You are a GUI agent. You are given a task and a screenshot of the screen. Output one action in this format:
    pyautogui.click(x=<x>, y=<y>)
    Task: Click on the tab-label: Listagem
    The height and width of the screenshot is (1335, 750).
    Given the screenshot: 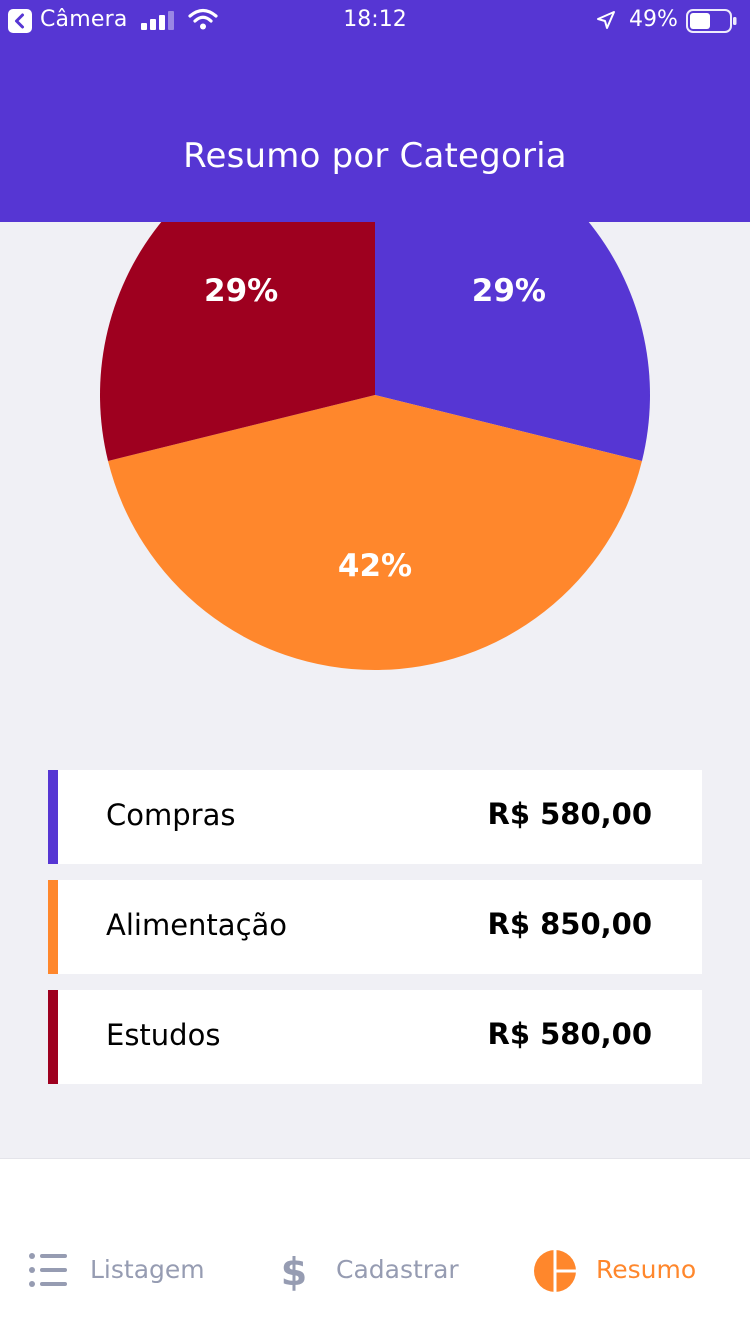 What is the action you would take?
    pyautogui.click(x=147, y=1269)
    